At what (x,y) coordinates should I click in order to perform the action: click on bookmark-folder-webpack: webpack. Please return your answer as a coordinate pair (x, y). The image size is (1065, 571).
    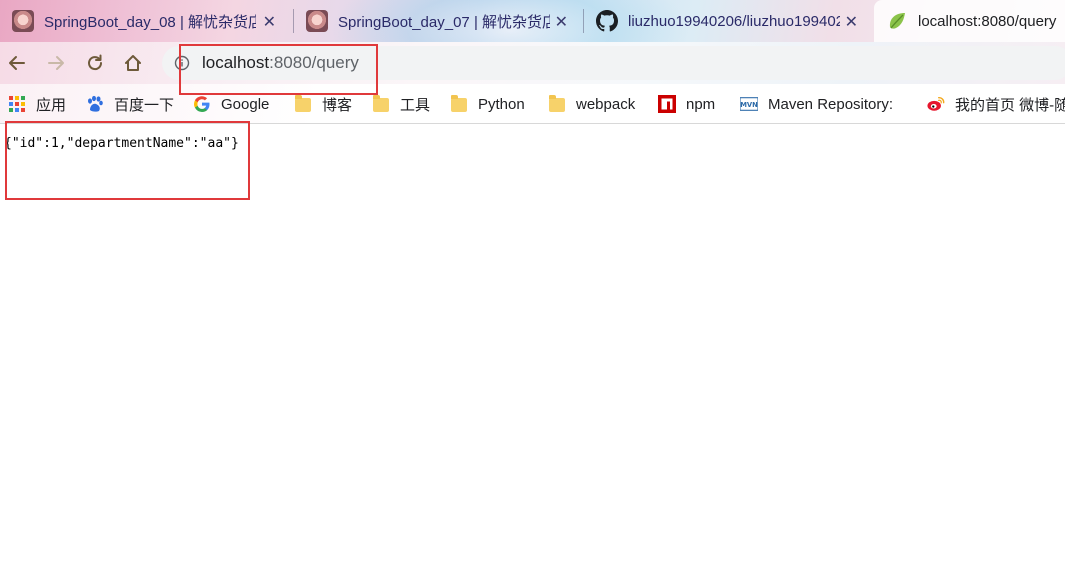
    Looking at the image, I should click on (591, 104).